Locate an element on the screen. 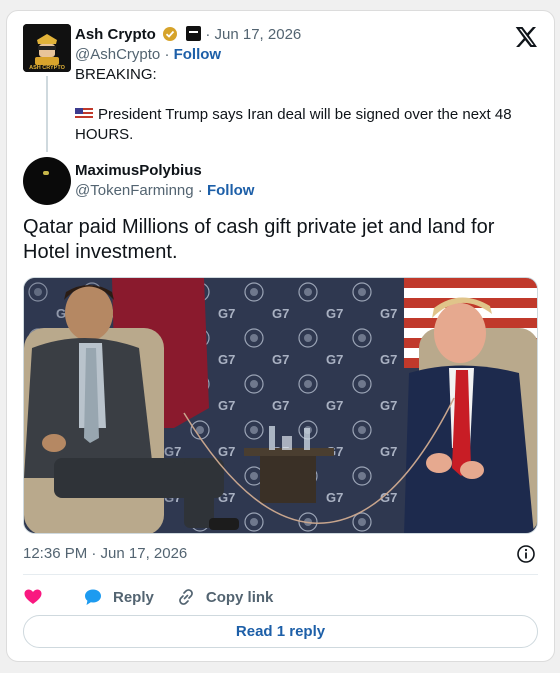 The image size is (560, 673). follow-button: Follow is located at coordinates (231, 190).